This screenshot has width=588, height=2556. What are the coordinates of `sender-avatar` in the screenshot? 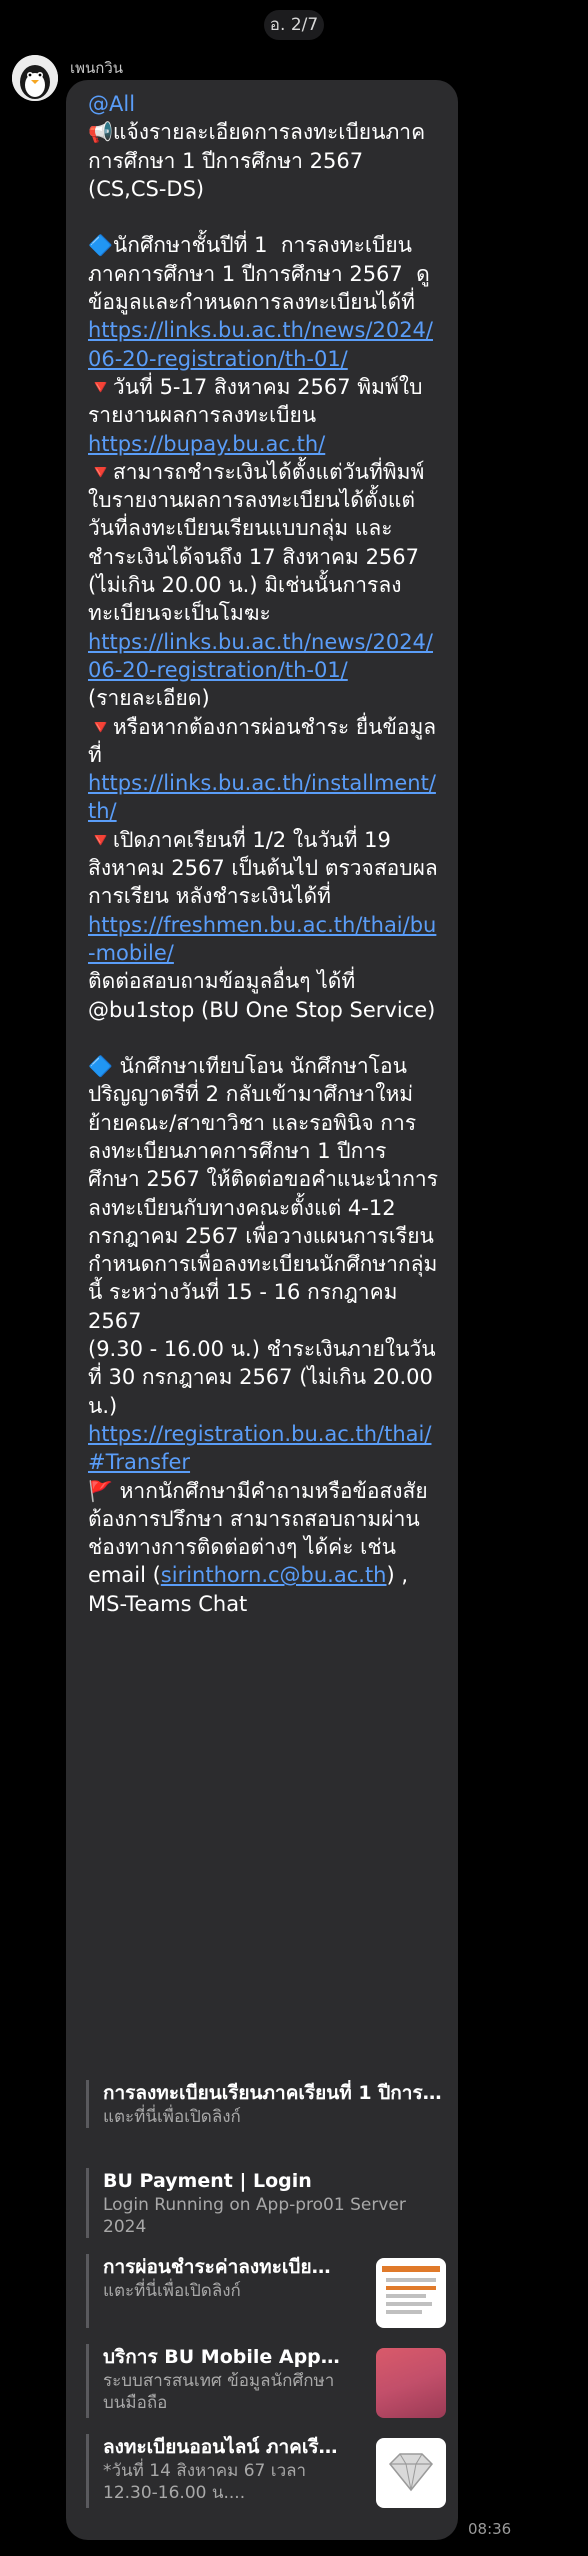 It's located at (35, 78).